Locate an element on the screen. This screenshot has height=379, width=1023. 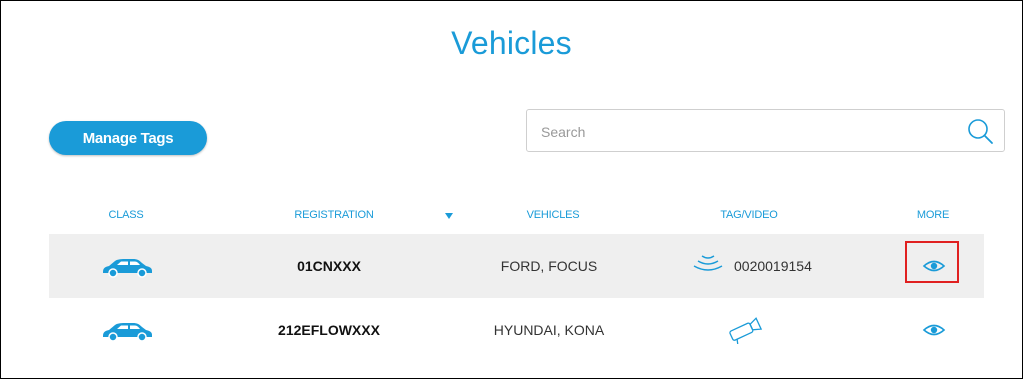
header-vehicles: VEHICLES is located at coordinates (553, 215).